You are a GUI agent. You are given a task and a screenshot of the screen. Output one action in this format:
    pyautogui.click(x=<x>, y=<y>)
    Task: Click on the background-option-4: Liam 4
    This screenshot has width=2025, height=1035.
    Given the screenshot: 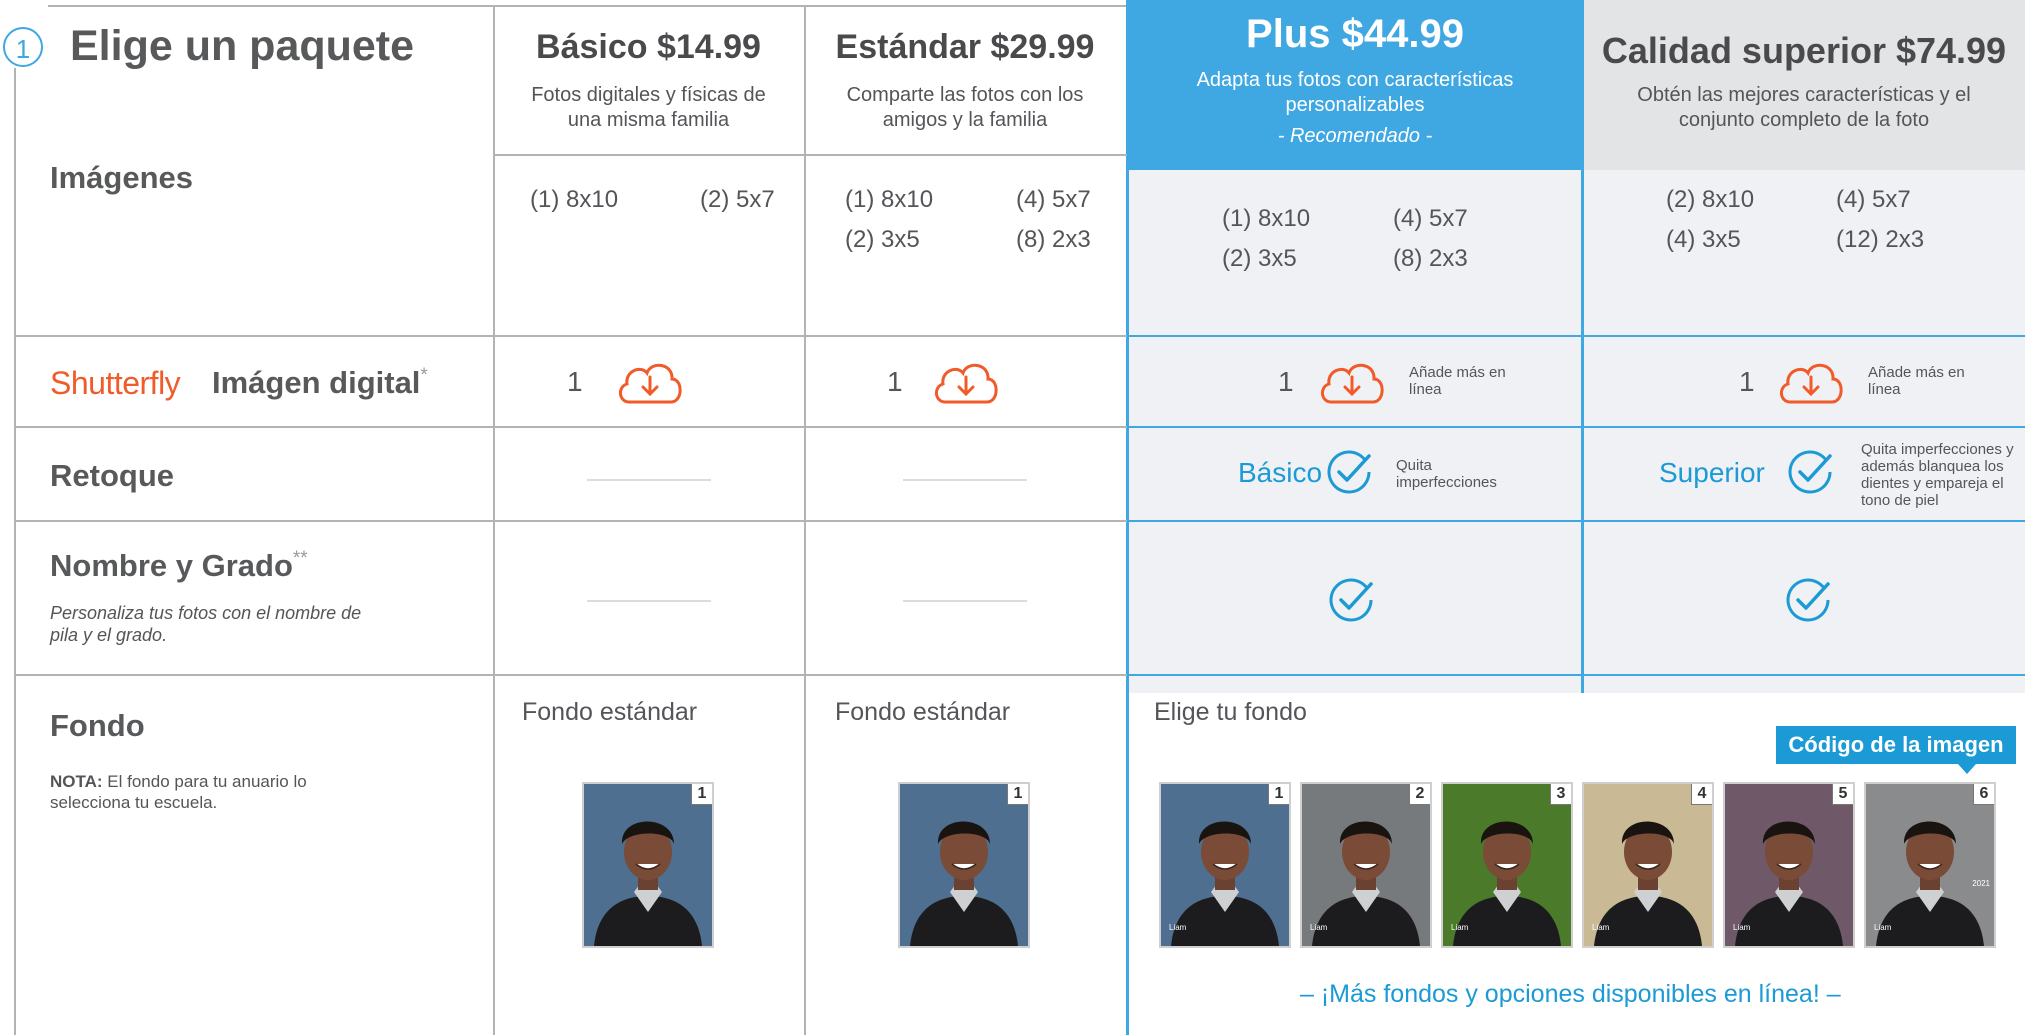 What is the action you would take?
    pyautogui.click(x=1648, y=865)
    